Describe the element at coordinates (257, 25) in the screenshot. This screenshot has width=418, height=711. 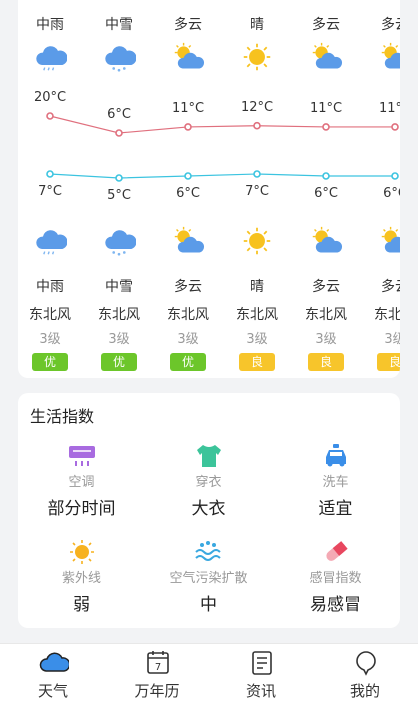
I see `weather-top-label: 晴` at that location.